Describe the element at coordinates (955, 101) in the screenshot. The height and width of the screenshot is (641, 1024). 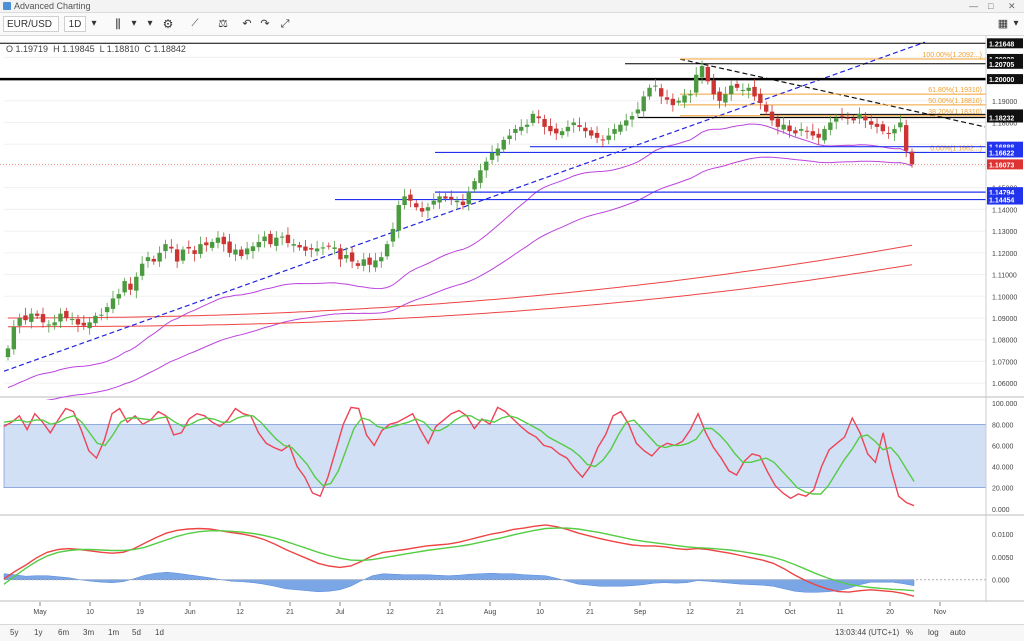
I see `fib-level-label: 50.00%(1.18810)` at that location.